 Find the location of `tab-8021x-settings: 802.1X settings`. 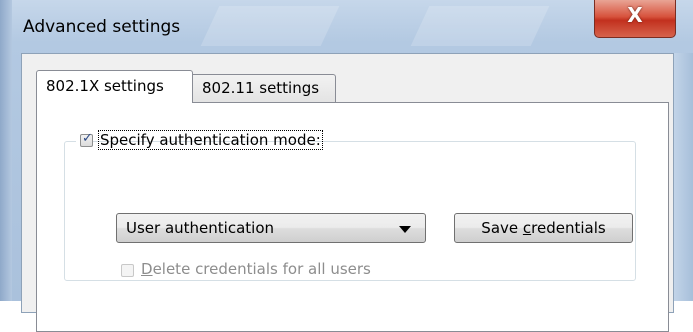

tab-8021x-settings: 802.1X settings is located at coordinates (114, 86).